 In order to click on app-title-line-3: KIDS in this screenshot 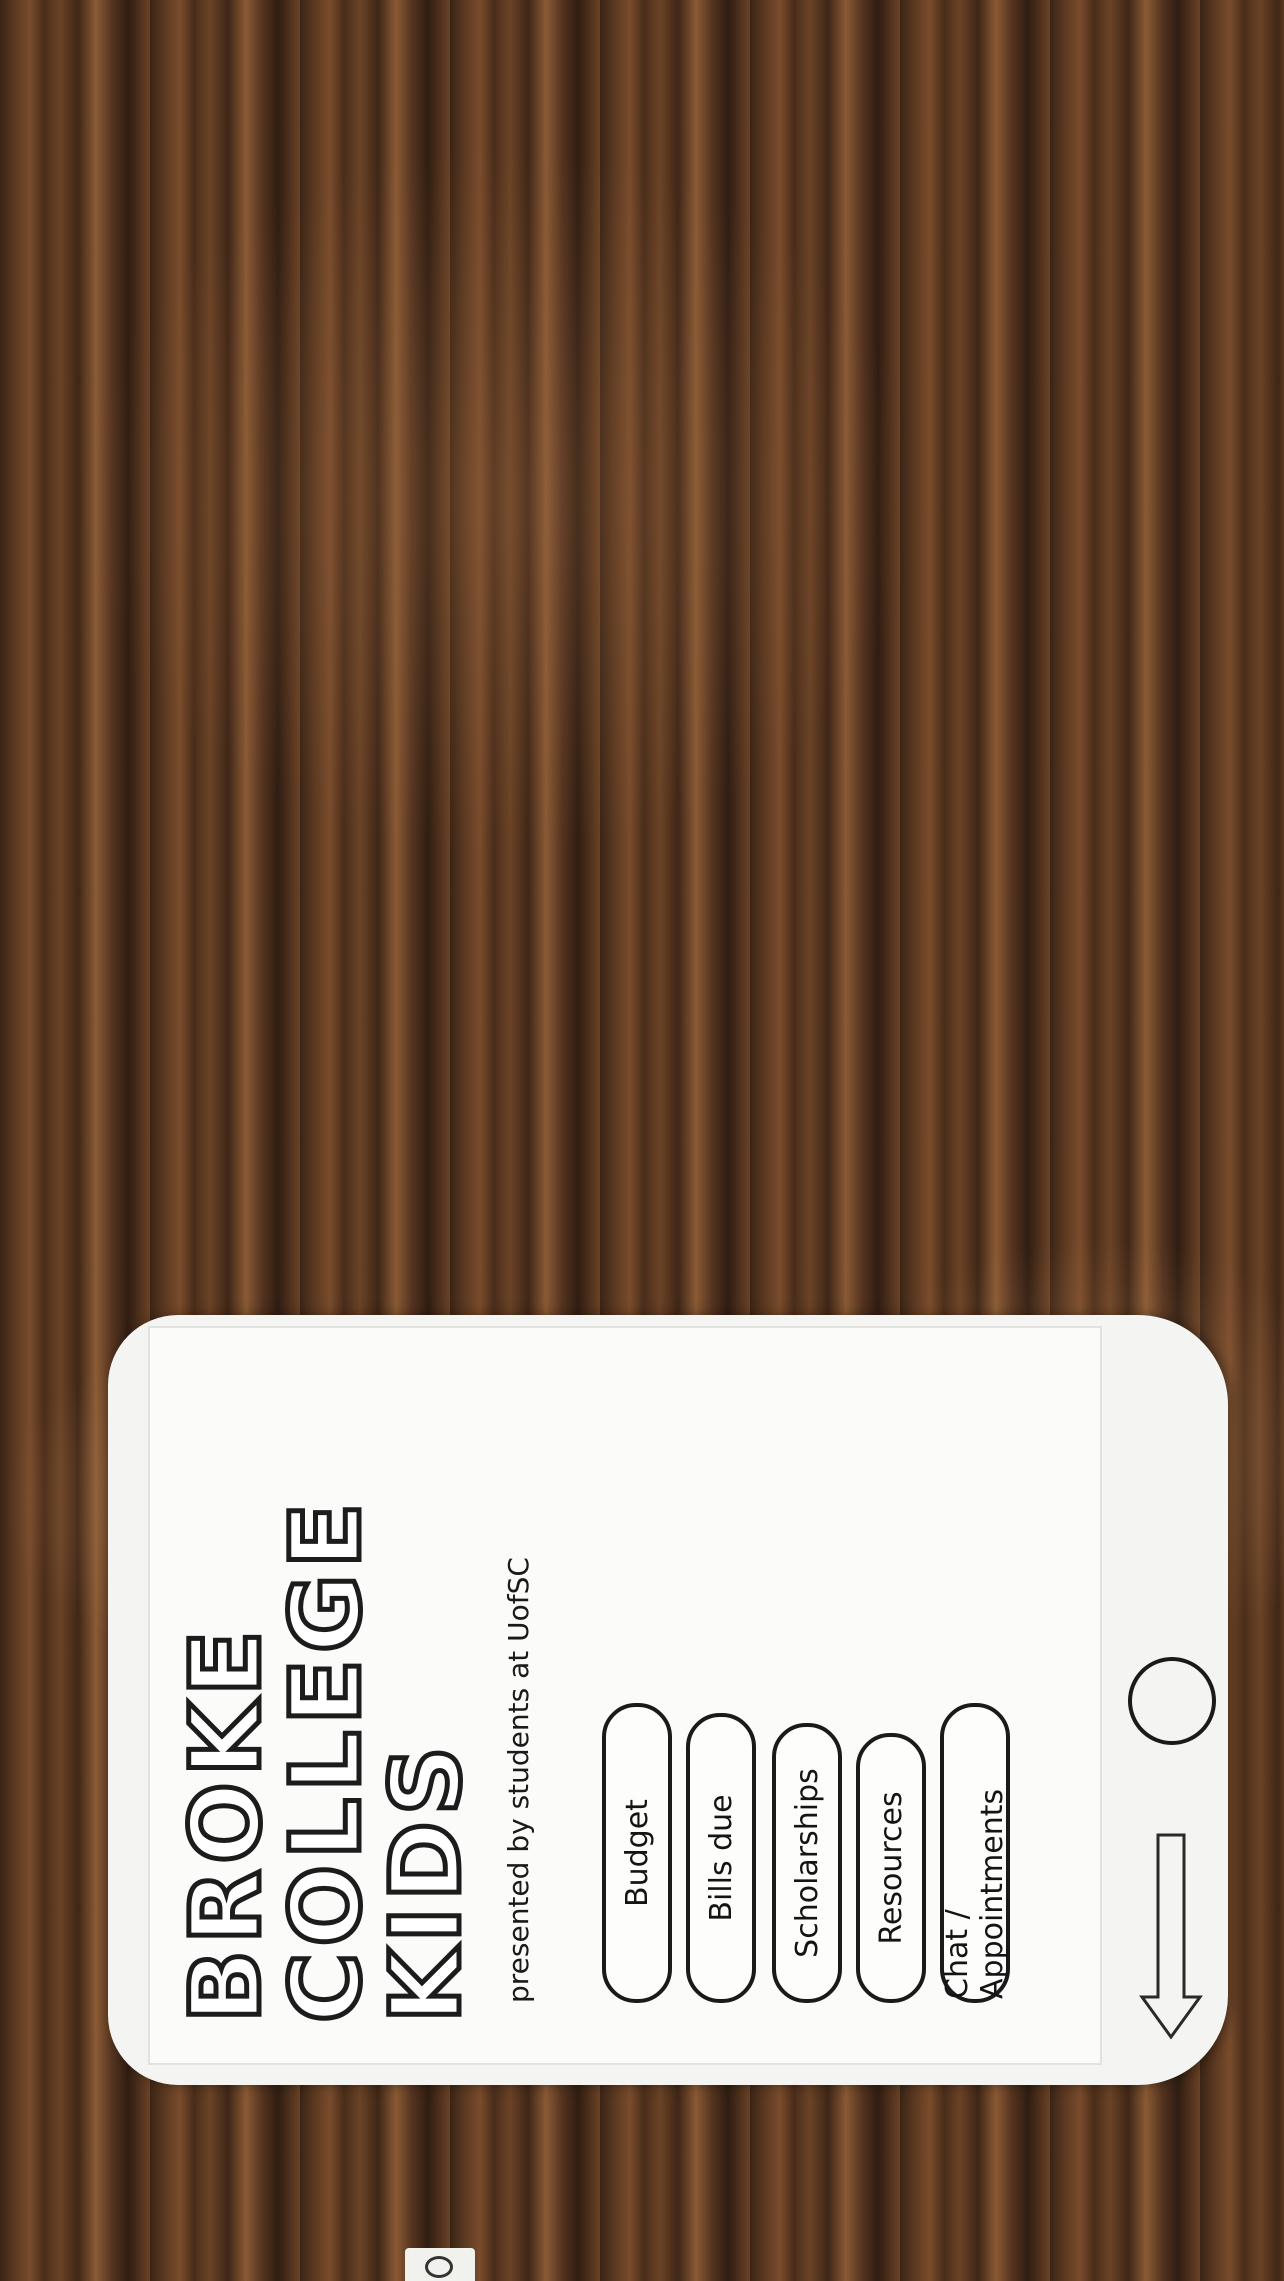, I will do `click(426, 1882)`.